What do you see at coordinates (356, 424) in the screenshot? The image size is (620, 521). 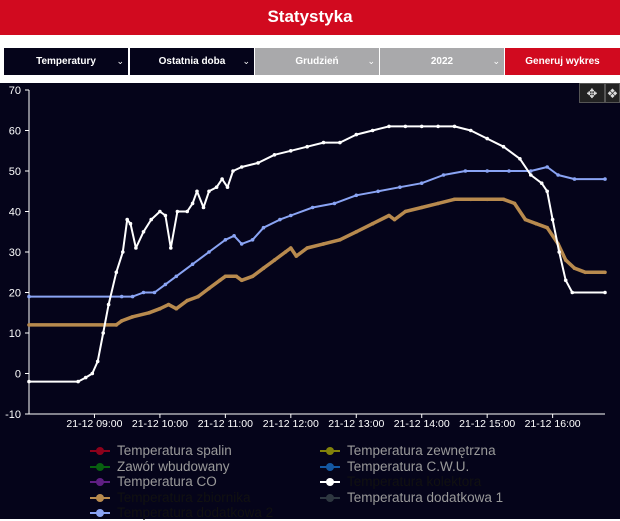 I see `x-tick-label: 21-12 13:00` at bounding box center [356, 424].